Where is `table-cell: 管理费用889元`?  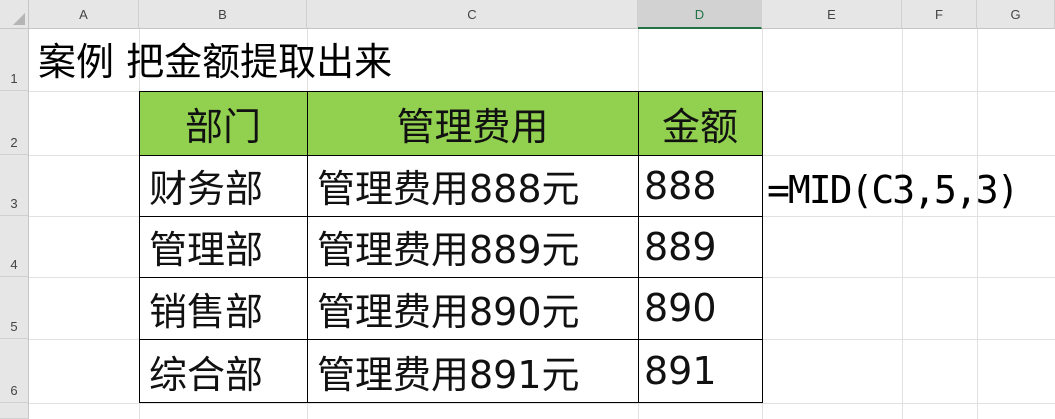 table-cell: 管理费用889元 is located at coordinates (472, 246).